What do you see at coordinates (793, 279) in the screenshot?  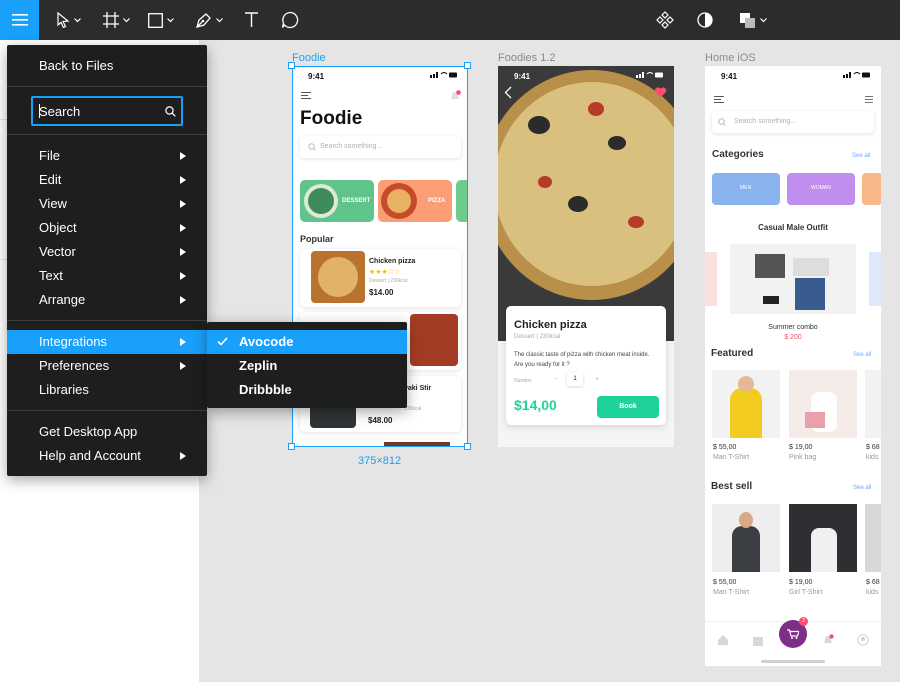 I see `banner-image` at bounding box center [793, 279].